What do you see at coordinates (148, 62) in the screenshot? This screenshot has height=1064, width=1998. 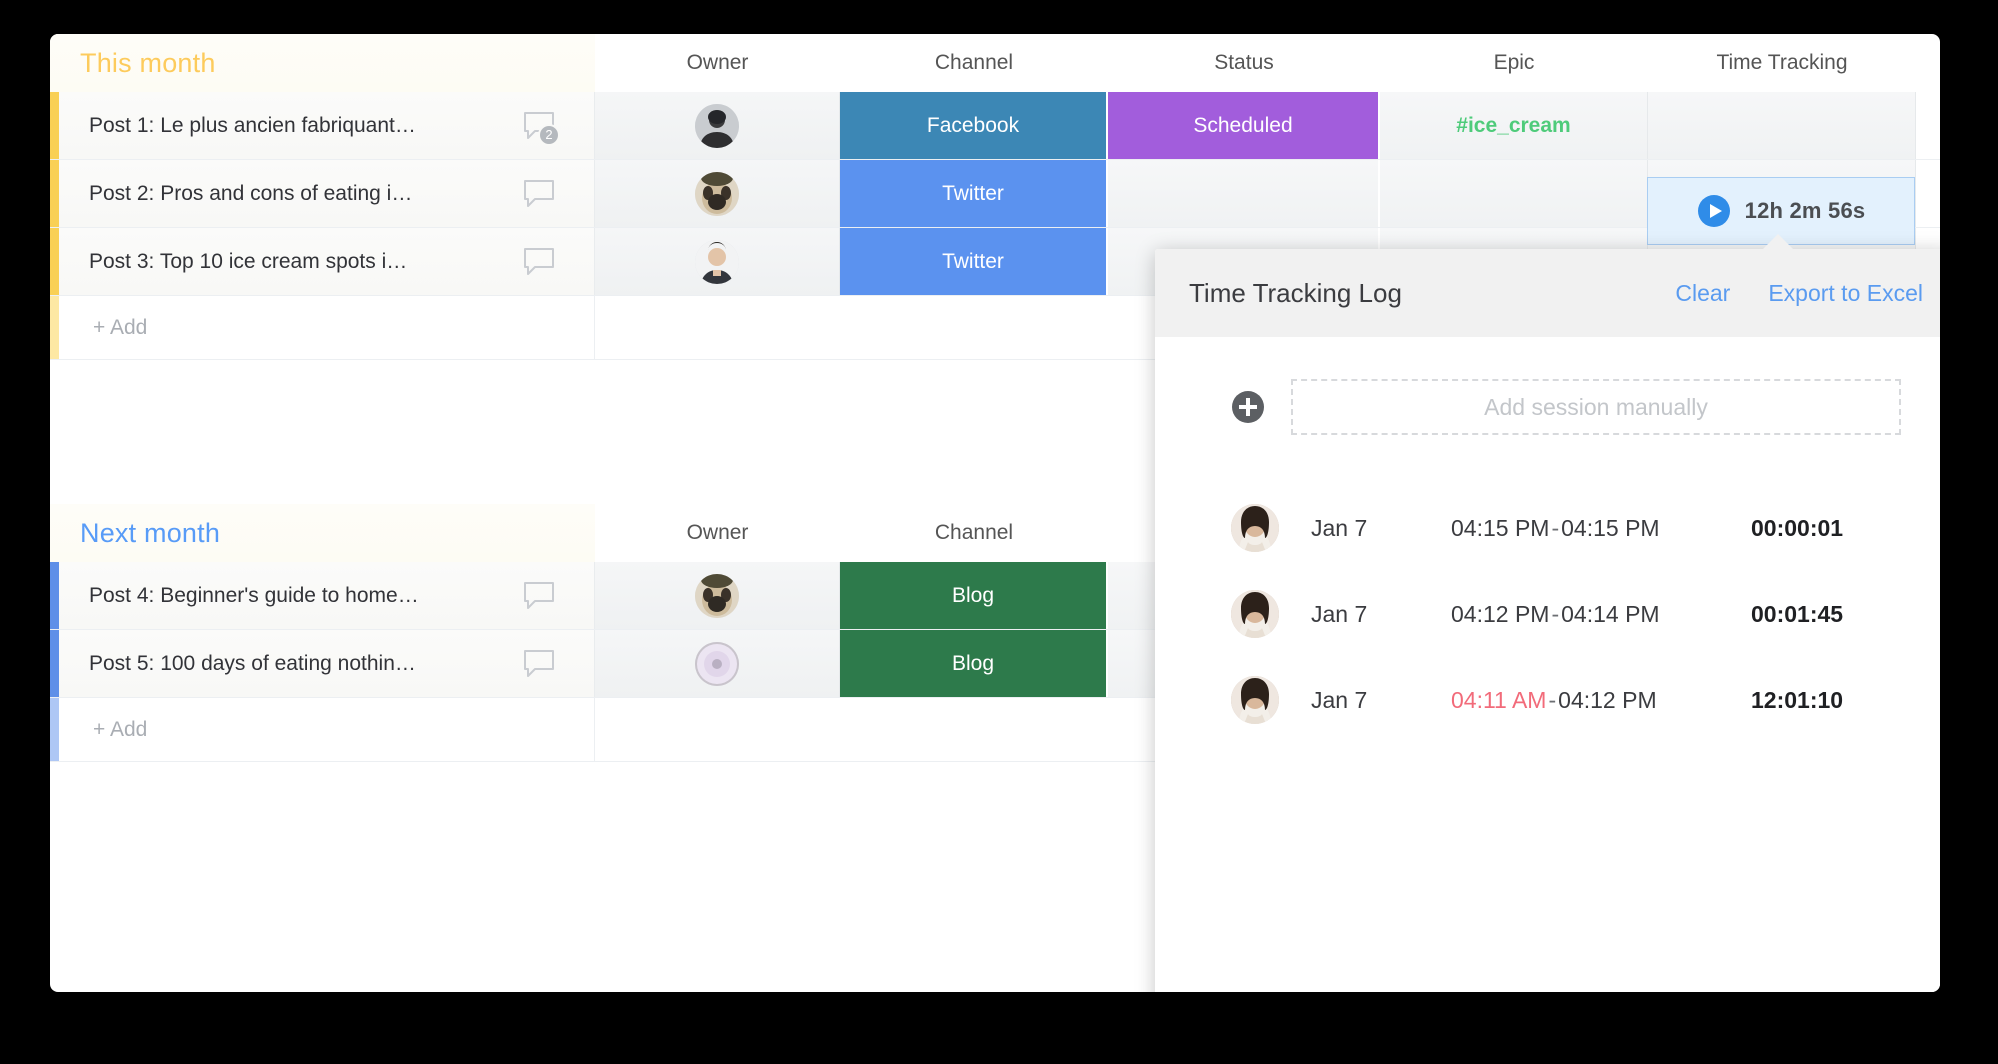 I see `group-title: This month` at bounding box center [148, 62].